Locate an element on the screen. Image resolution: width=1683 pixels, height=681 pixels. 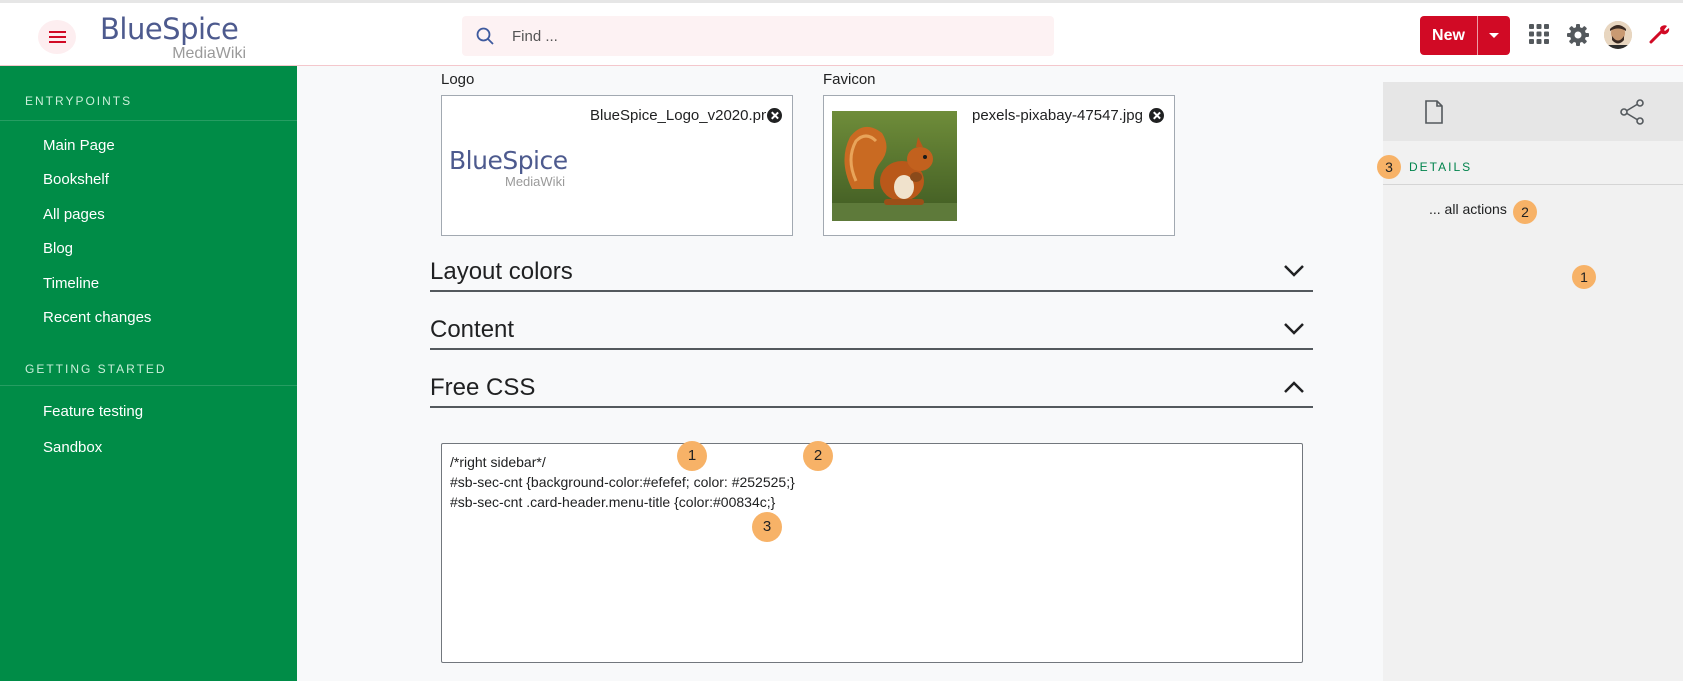
gear-icon is located at coordinates (1578, 35).